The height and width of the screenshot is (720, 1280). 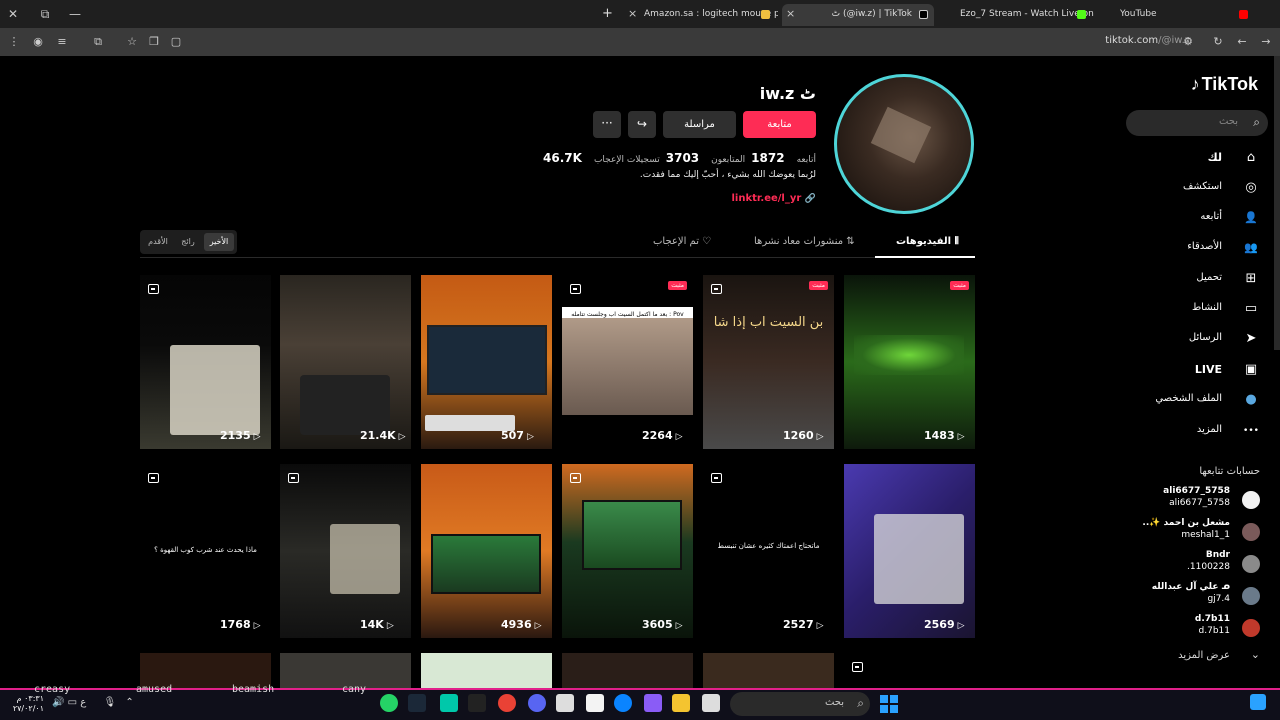 What do you see at coordinates (1277, 203) in the screenshot?
I see `page-scrollbar` at bounding box center [1277, 203].